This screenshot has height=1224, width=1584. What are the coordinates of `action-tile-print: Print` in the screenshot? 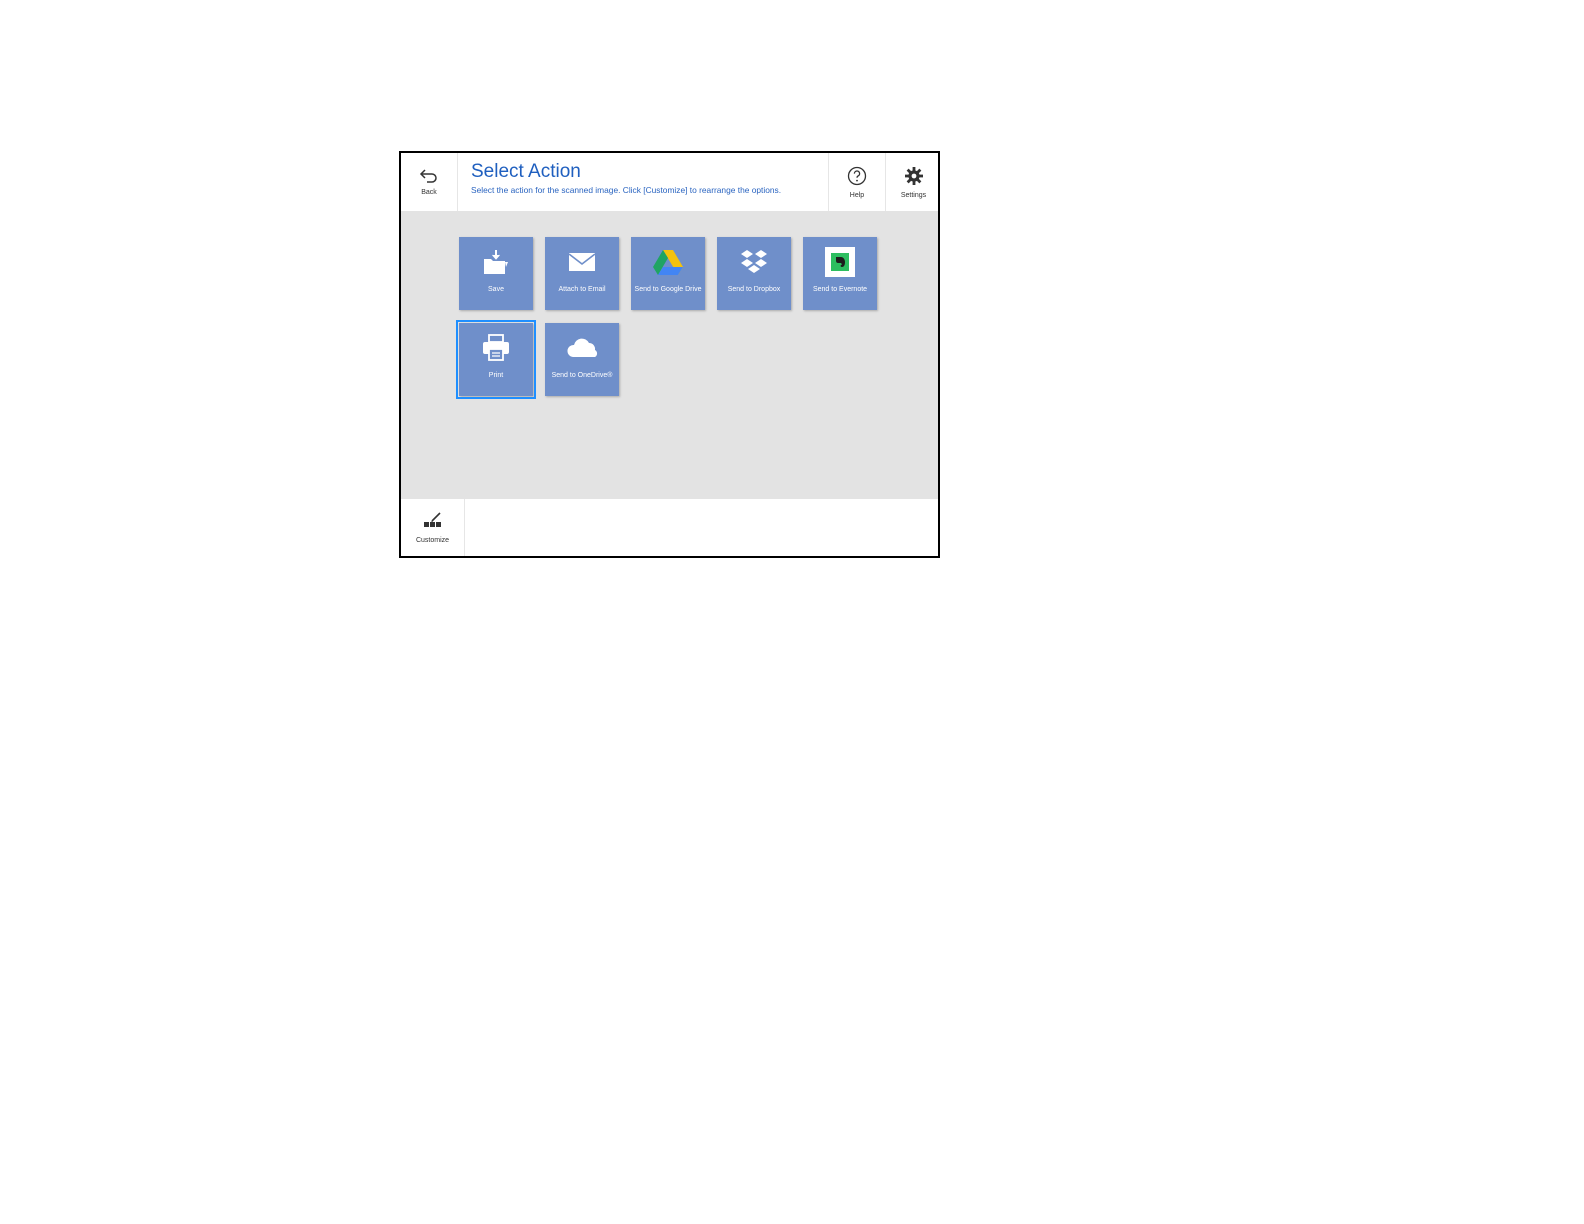 It's located at (496, 359).